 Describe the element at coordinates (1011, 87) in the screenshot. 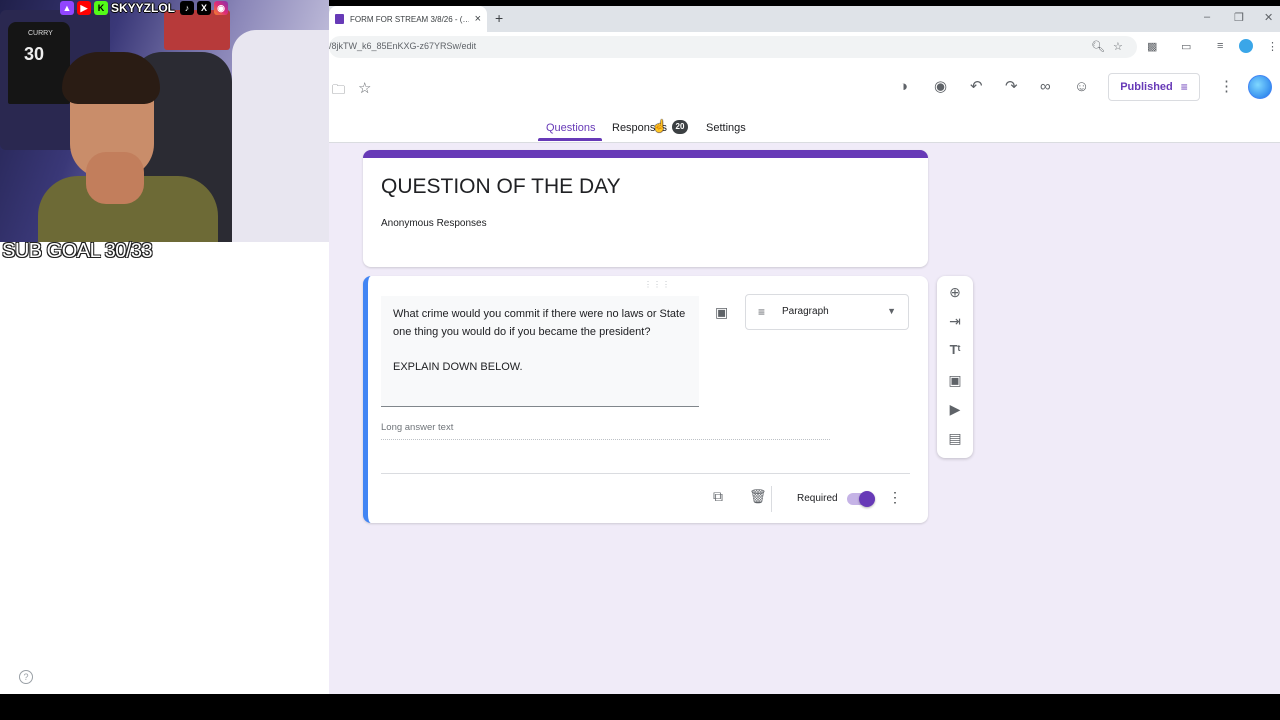

I see `redo-icon: ↷` at that location.